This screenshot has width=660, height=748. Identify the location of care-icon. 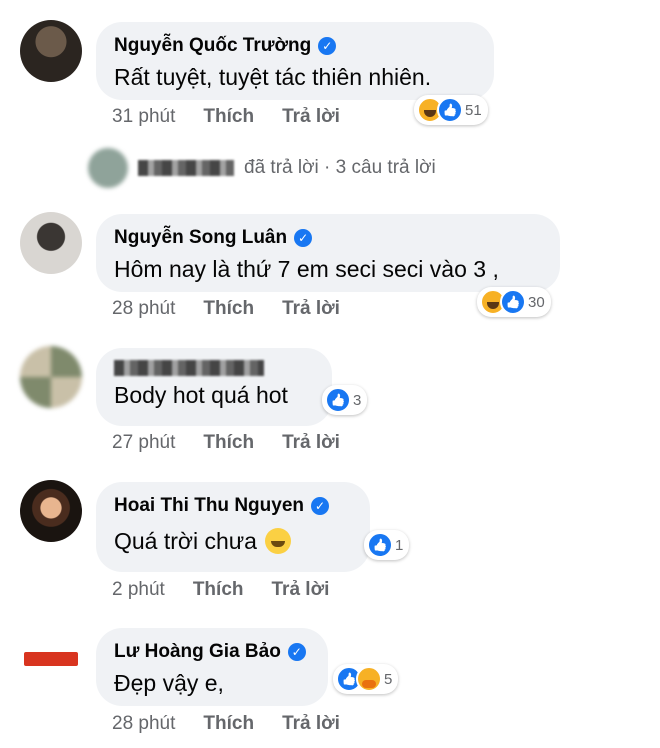
(369, 679).